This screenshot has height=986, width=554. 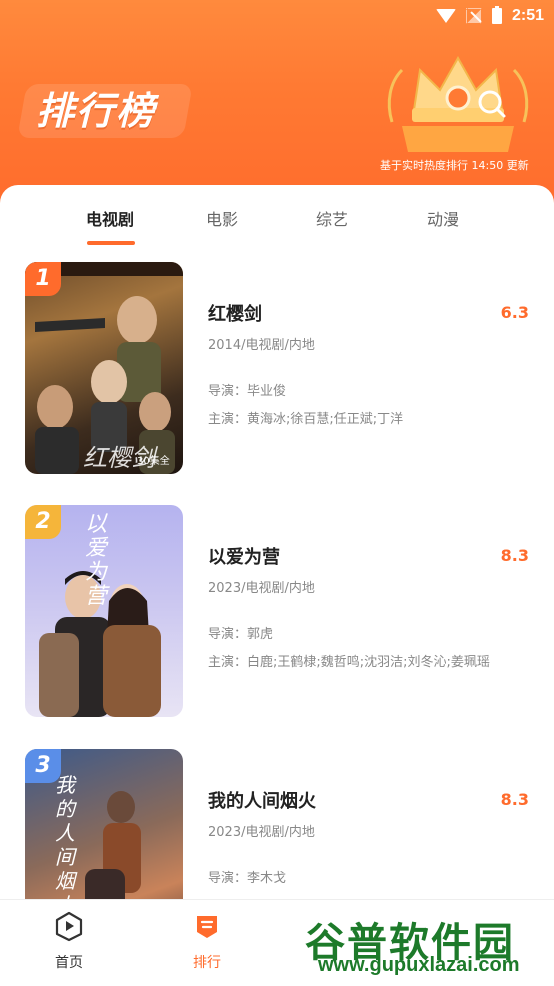 I want to click on poster-image: 1 红樱剑 30集全, so click(x=104, y=368).